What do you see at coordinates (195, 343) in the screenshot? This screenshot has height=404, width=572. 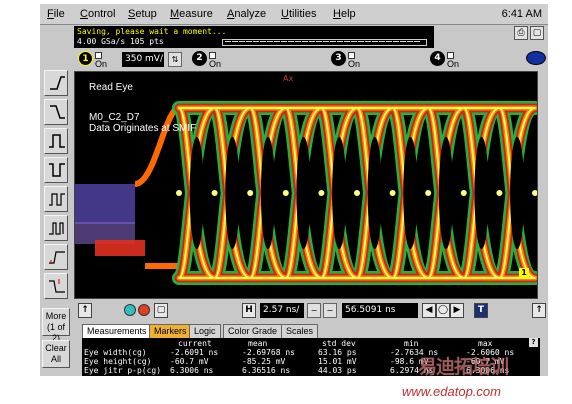 I see `col-current: current` at bounding box center [195, 343].